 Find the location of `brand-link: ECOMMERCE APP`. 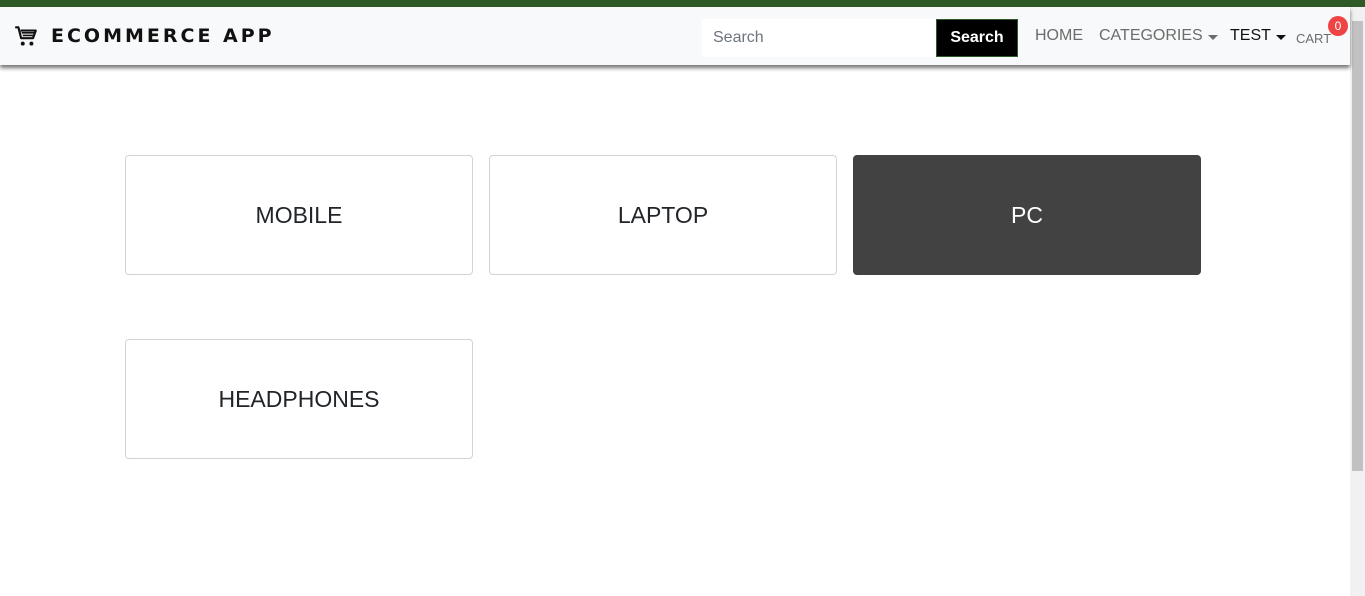

brand-link: ECOMMERCE APP is located at coordinates (144, 36).